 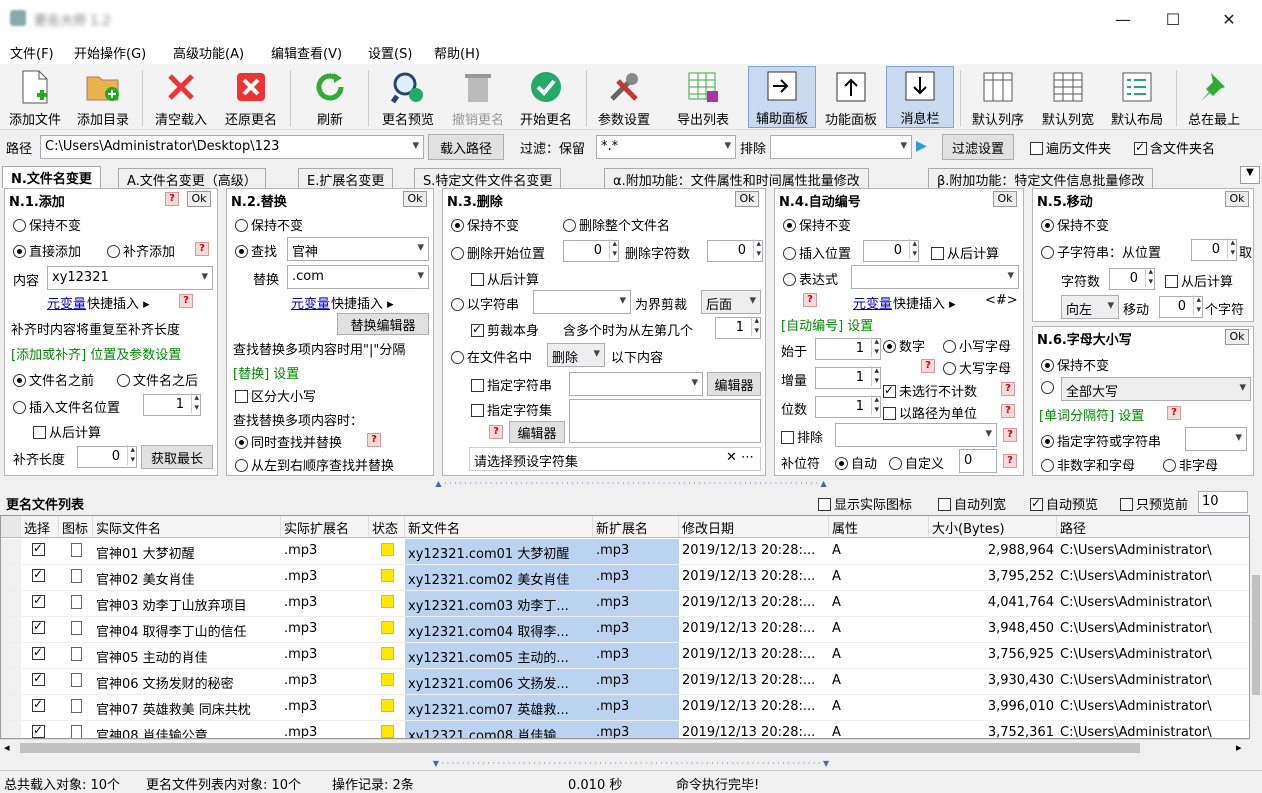 I want to click on separator-input, so click(x=1216, y=439).